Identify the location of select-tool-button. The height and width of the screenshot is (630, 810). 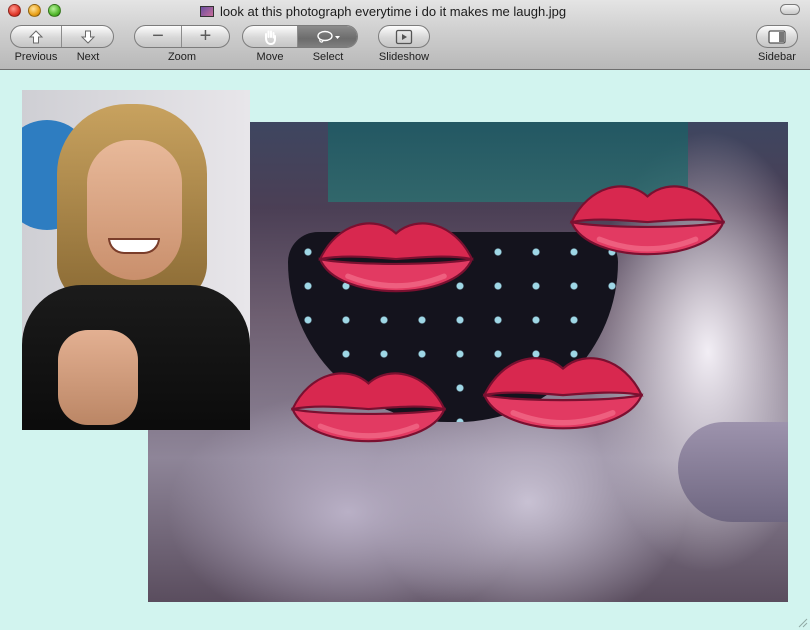
(327, 36).